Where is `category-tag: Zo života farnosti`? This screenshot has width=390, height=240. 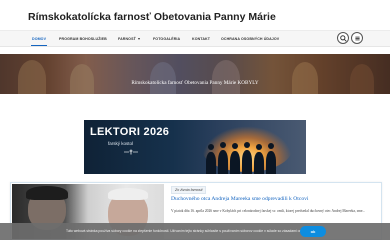
category-tag: Zo života farnosti is located at coordinates (189, 190).